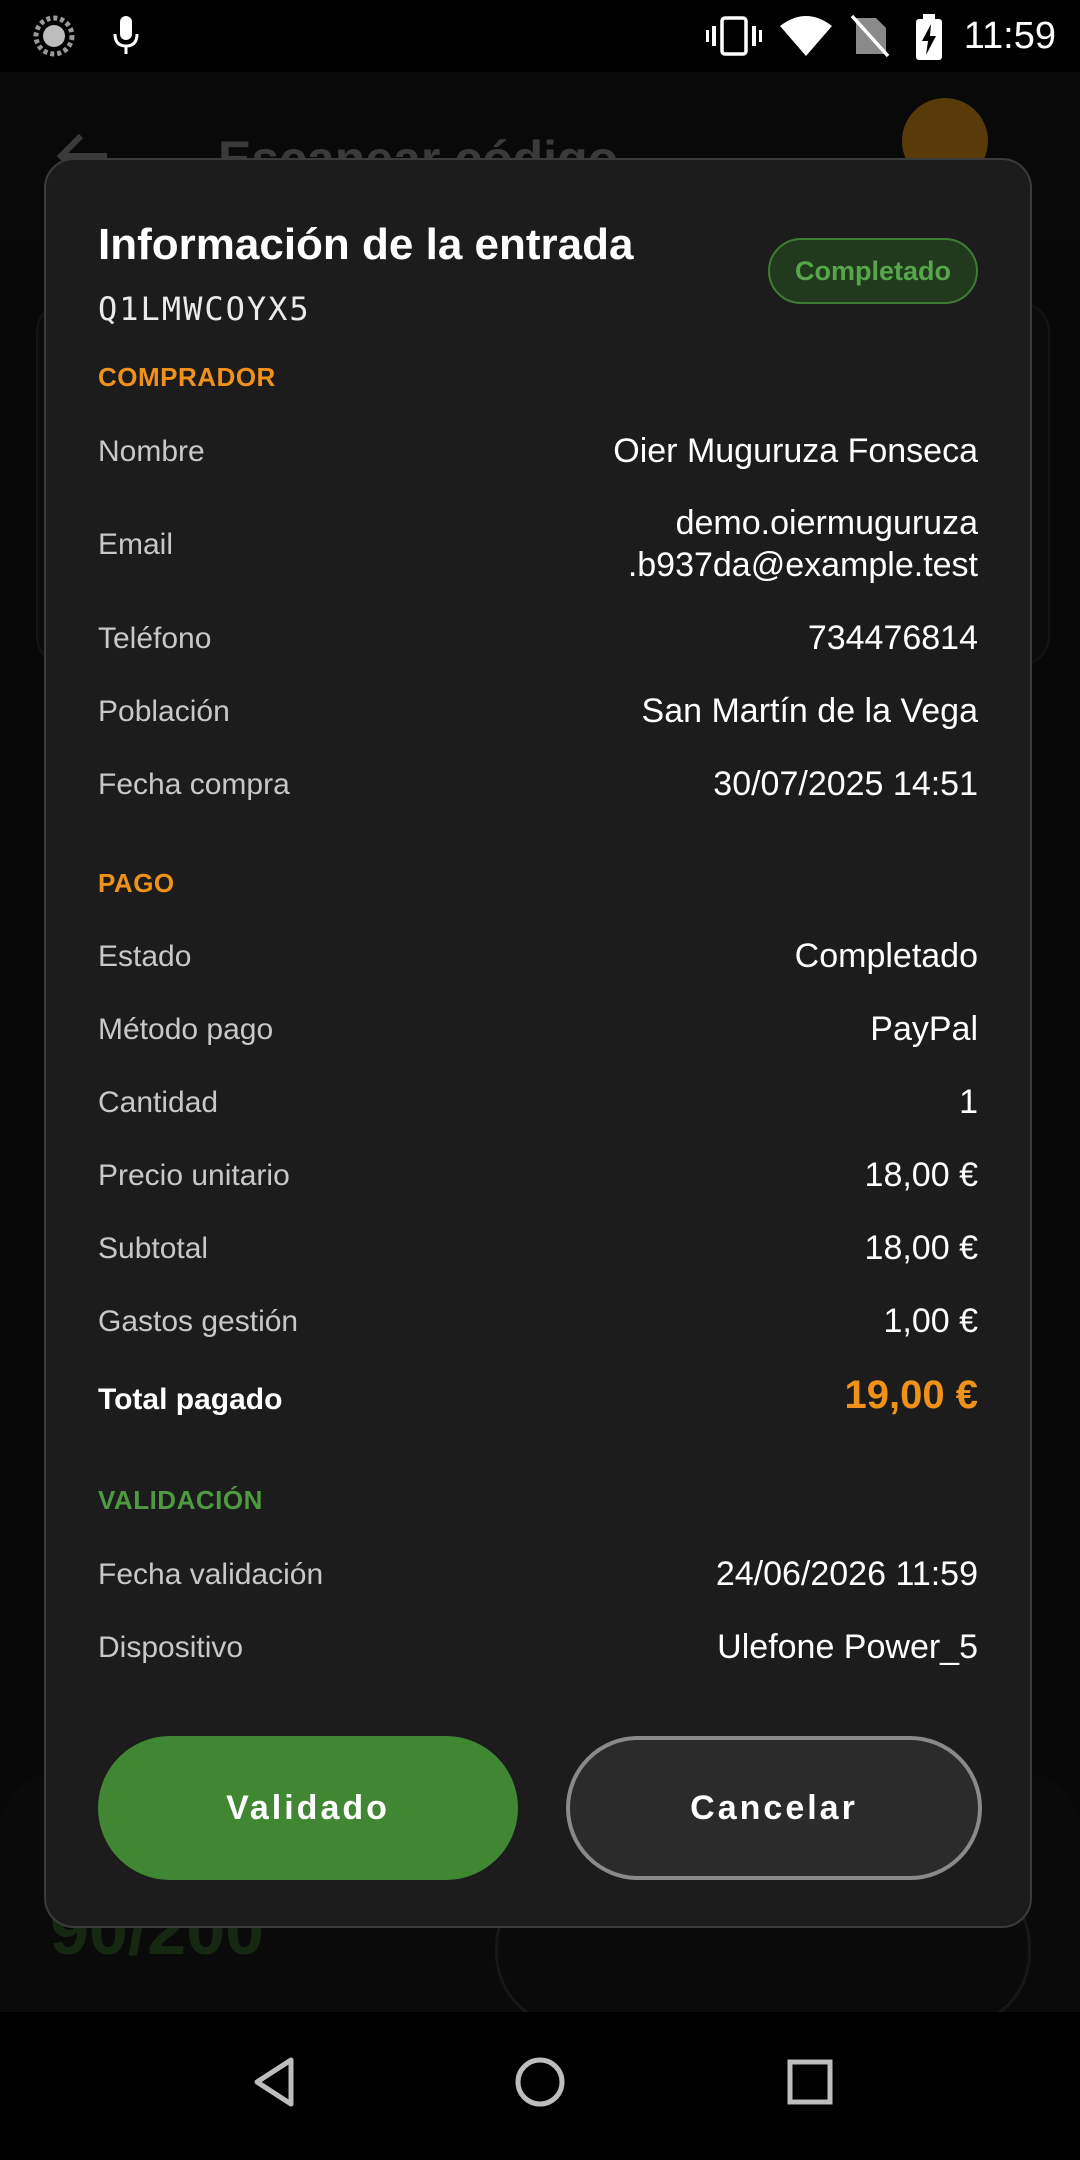 The image size is (1080, 2160). What do you see at coordinates (921, 1248) in the screenshot?
I see `value-subtotal: 18,00 €` at bounding box center [921, 1248].